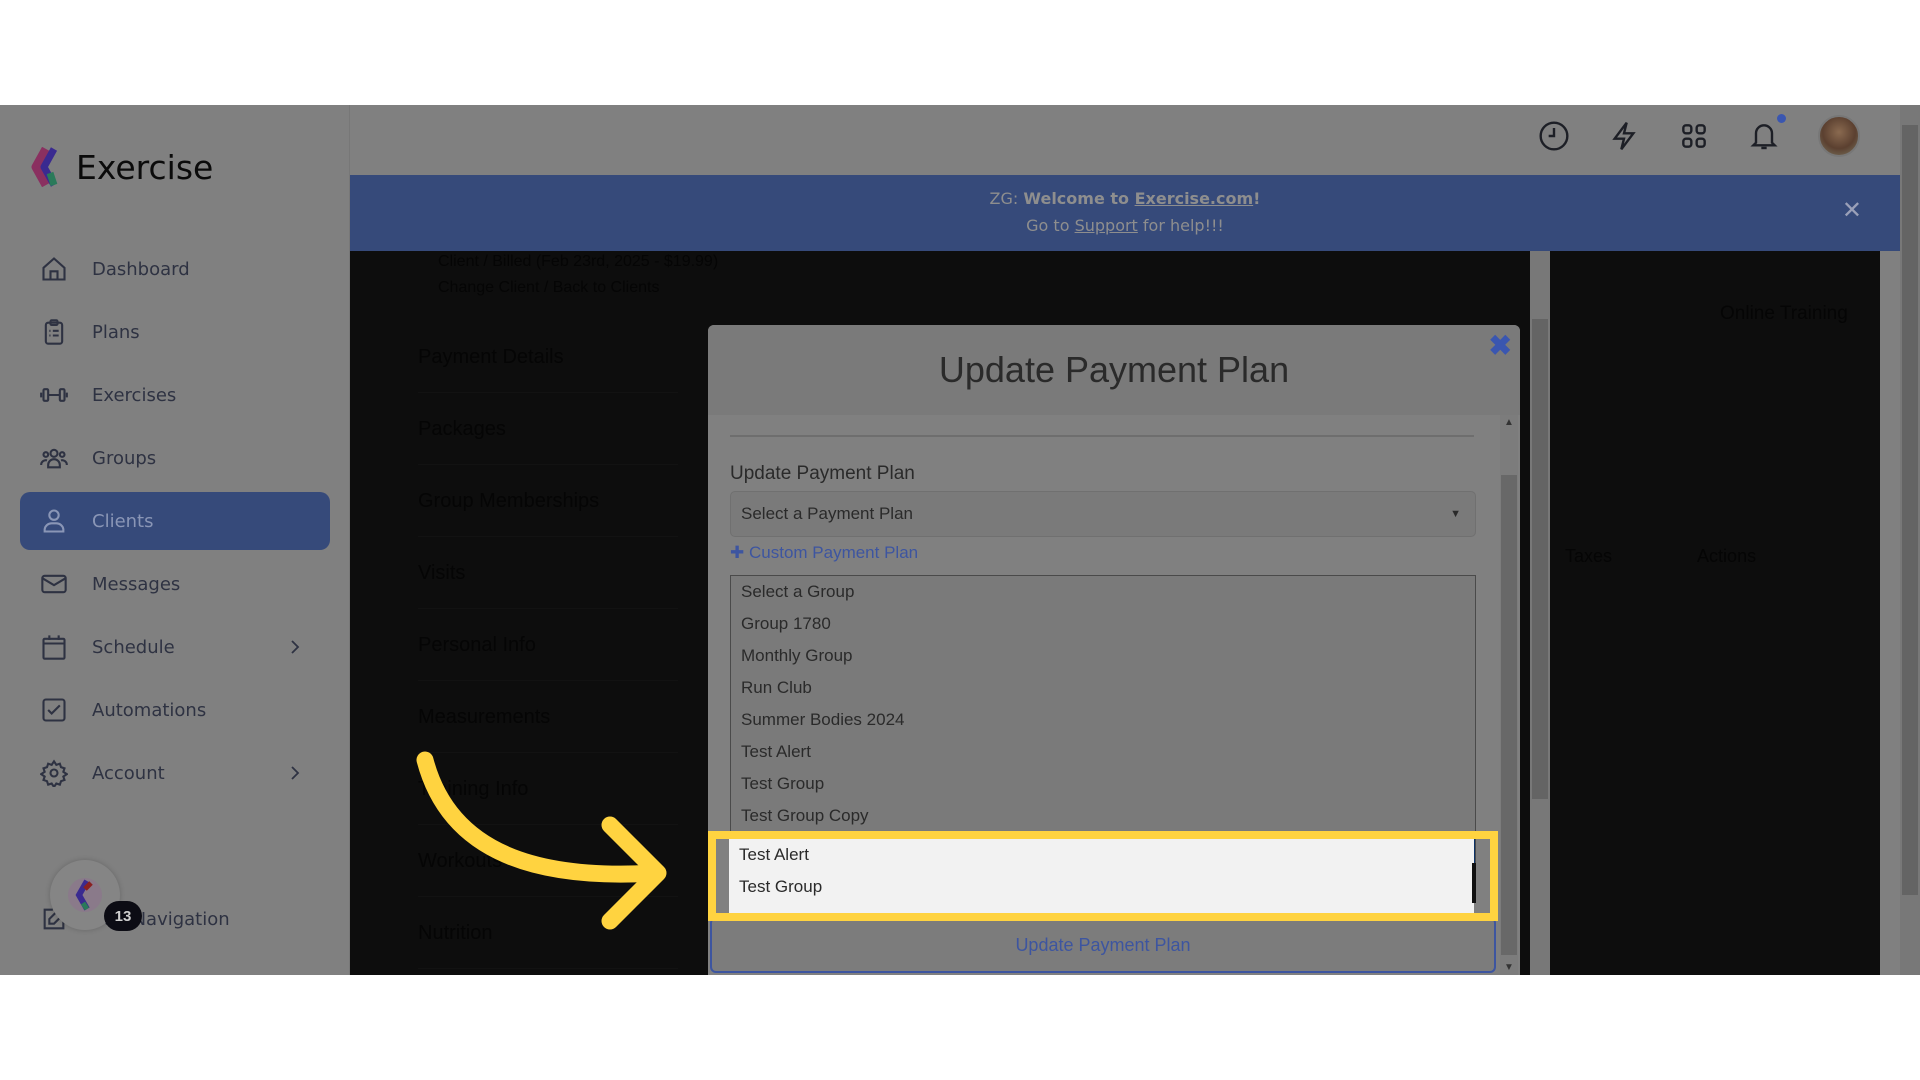 Image resolution: width=1920 pixels, height=1080 pixels. What do you see at coordinates (54, 773) in the screenshot?
I see `gear-icon` at bounding box center [54, 773].